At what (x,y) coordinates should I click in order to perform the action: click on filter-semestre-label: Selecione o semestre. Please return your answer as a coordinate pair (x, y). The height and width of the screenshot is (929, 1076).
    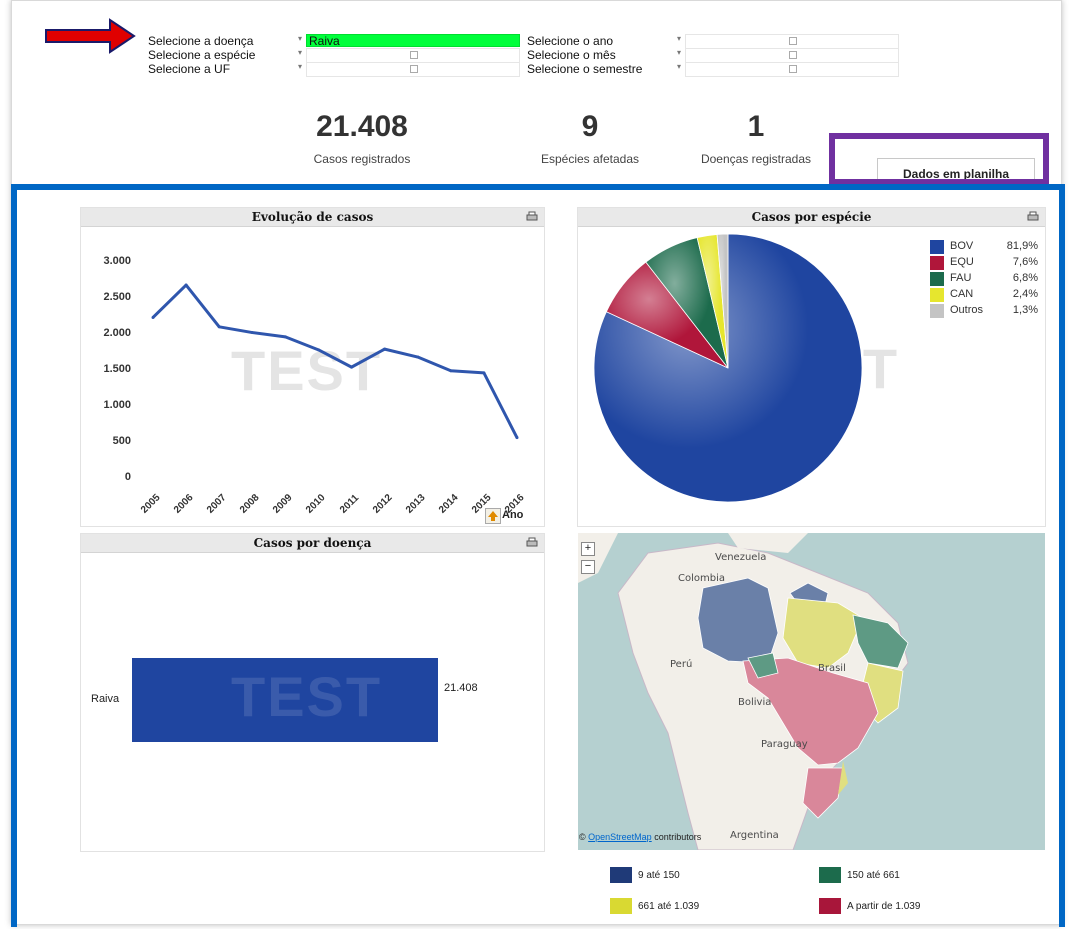
    Looking at the image, I should click on (585, 69).